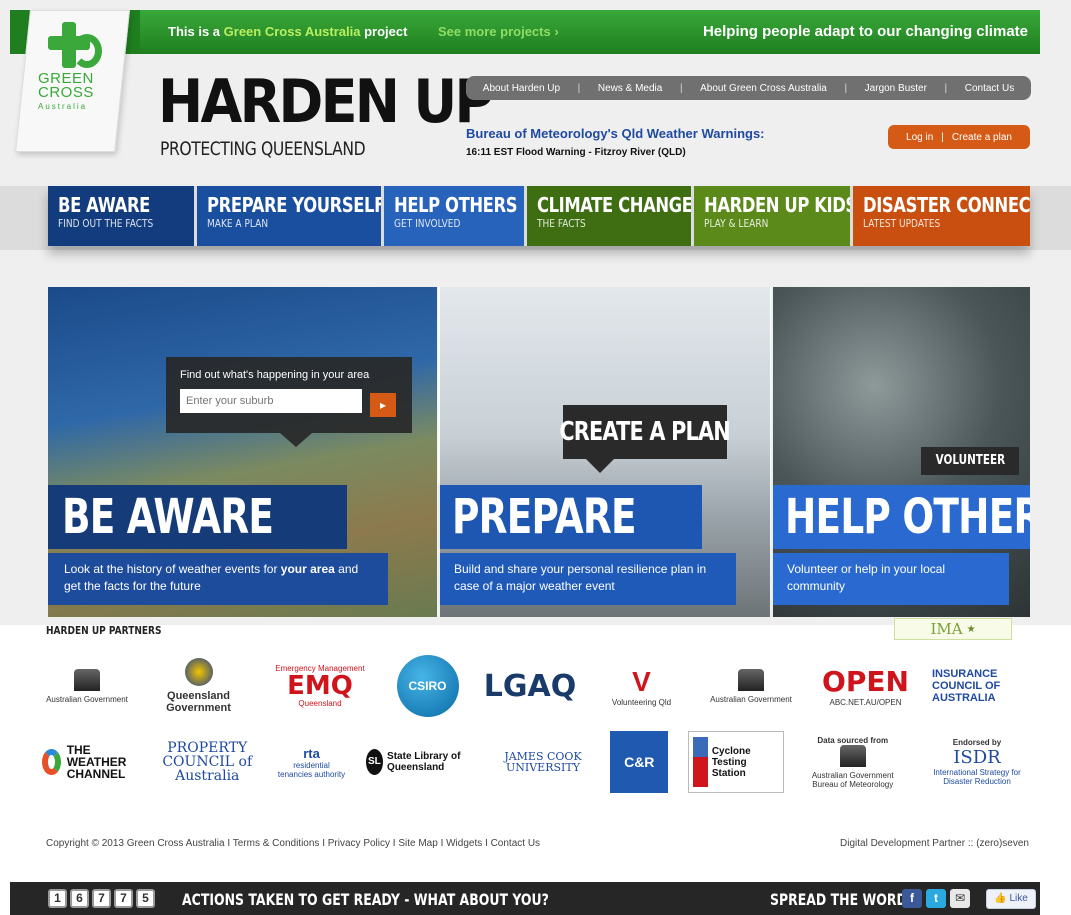 The width and height of the screenshot is (1071, 915). What do you see at coordinates (104, 630) in the screenshot?
I see `partners-heading: HARDEN UP PARTNERS` at bounding box center [104, 630].